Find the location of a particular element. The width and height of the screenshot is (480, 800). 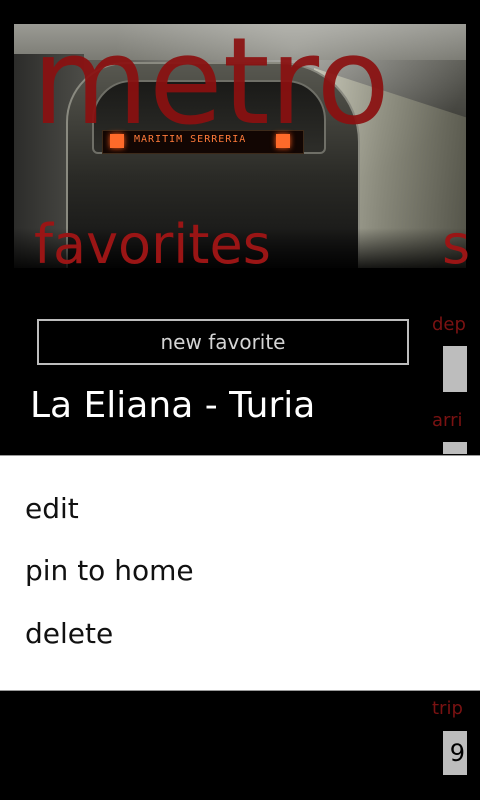

menu-item-edit: edit is located at coordinates (52, 509).